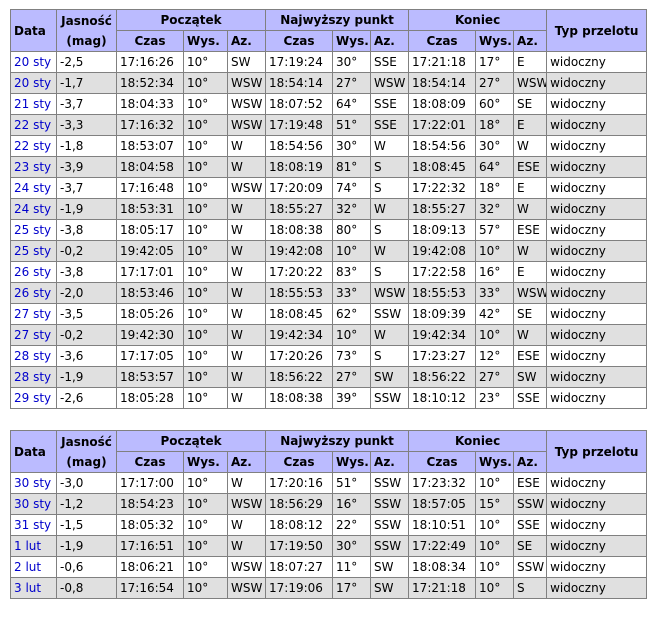 This screenshot has width=657, height=624. Describe the element at coordinates (530, 209) in the screenshot. I see `cell-end-az: W` at that location.